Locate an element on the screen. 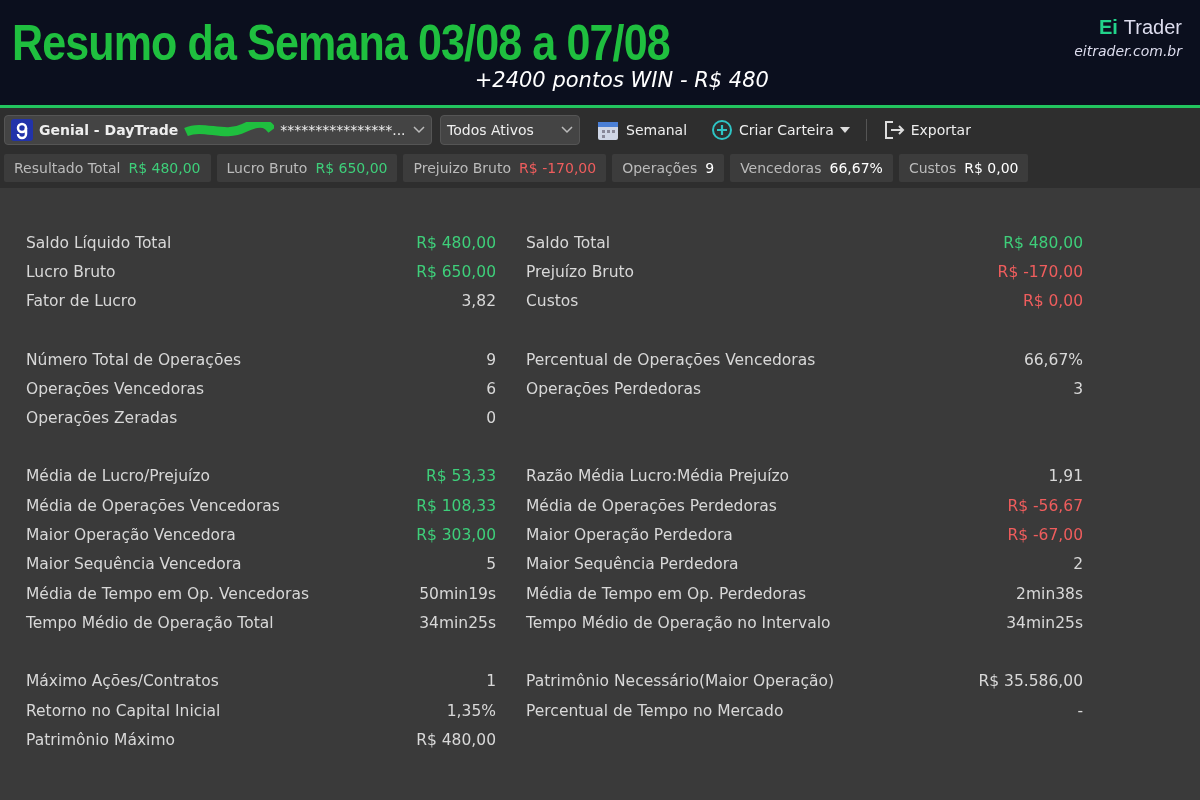 The width and height of the screenshot is (1200, 800). metric-label: Patrimônio Necessário(Maior Operação) is located at coordinates (680, 681).